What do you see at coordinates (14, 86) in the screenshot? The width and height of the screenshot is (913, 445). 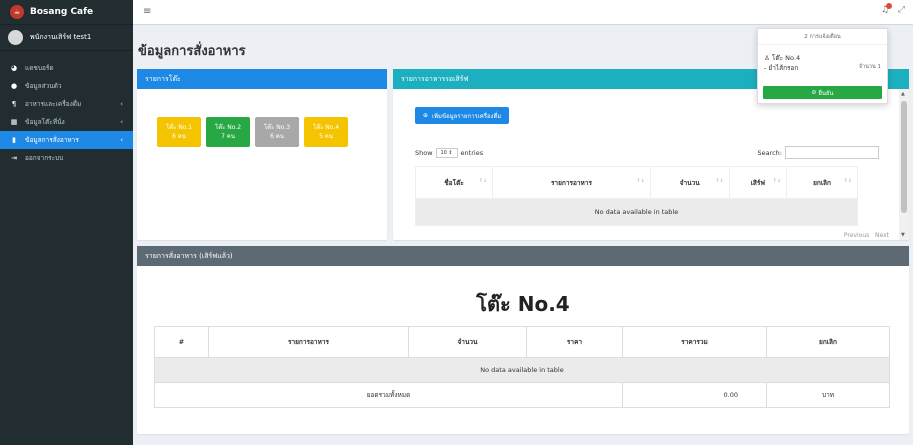 I see `user-circle-icon: ●` at bounding box center [14, 86].